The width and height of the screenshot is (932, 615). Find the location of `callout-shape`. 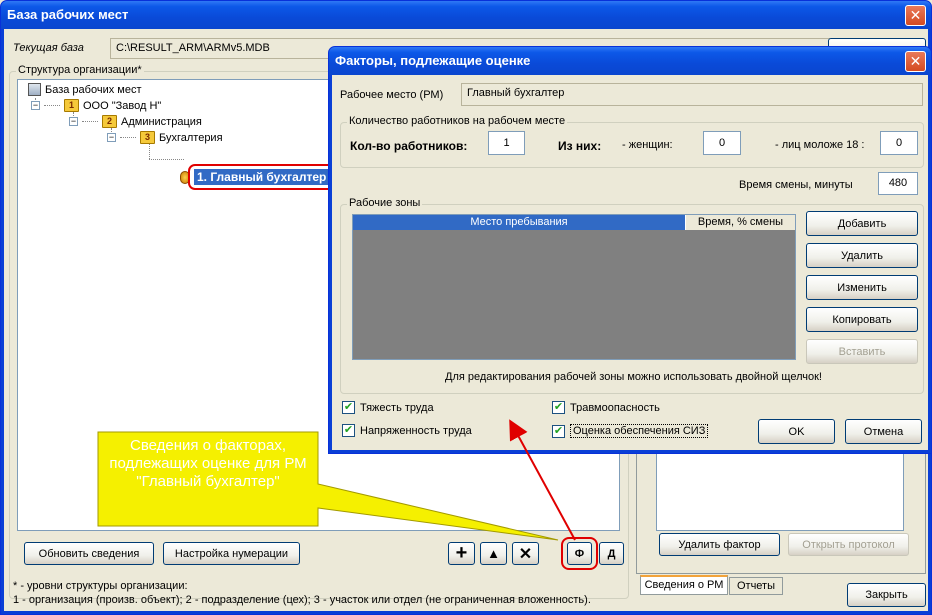

callout-shape is located at coordinates (336, 480).